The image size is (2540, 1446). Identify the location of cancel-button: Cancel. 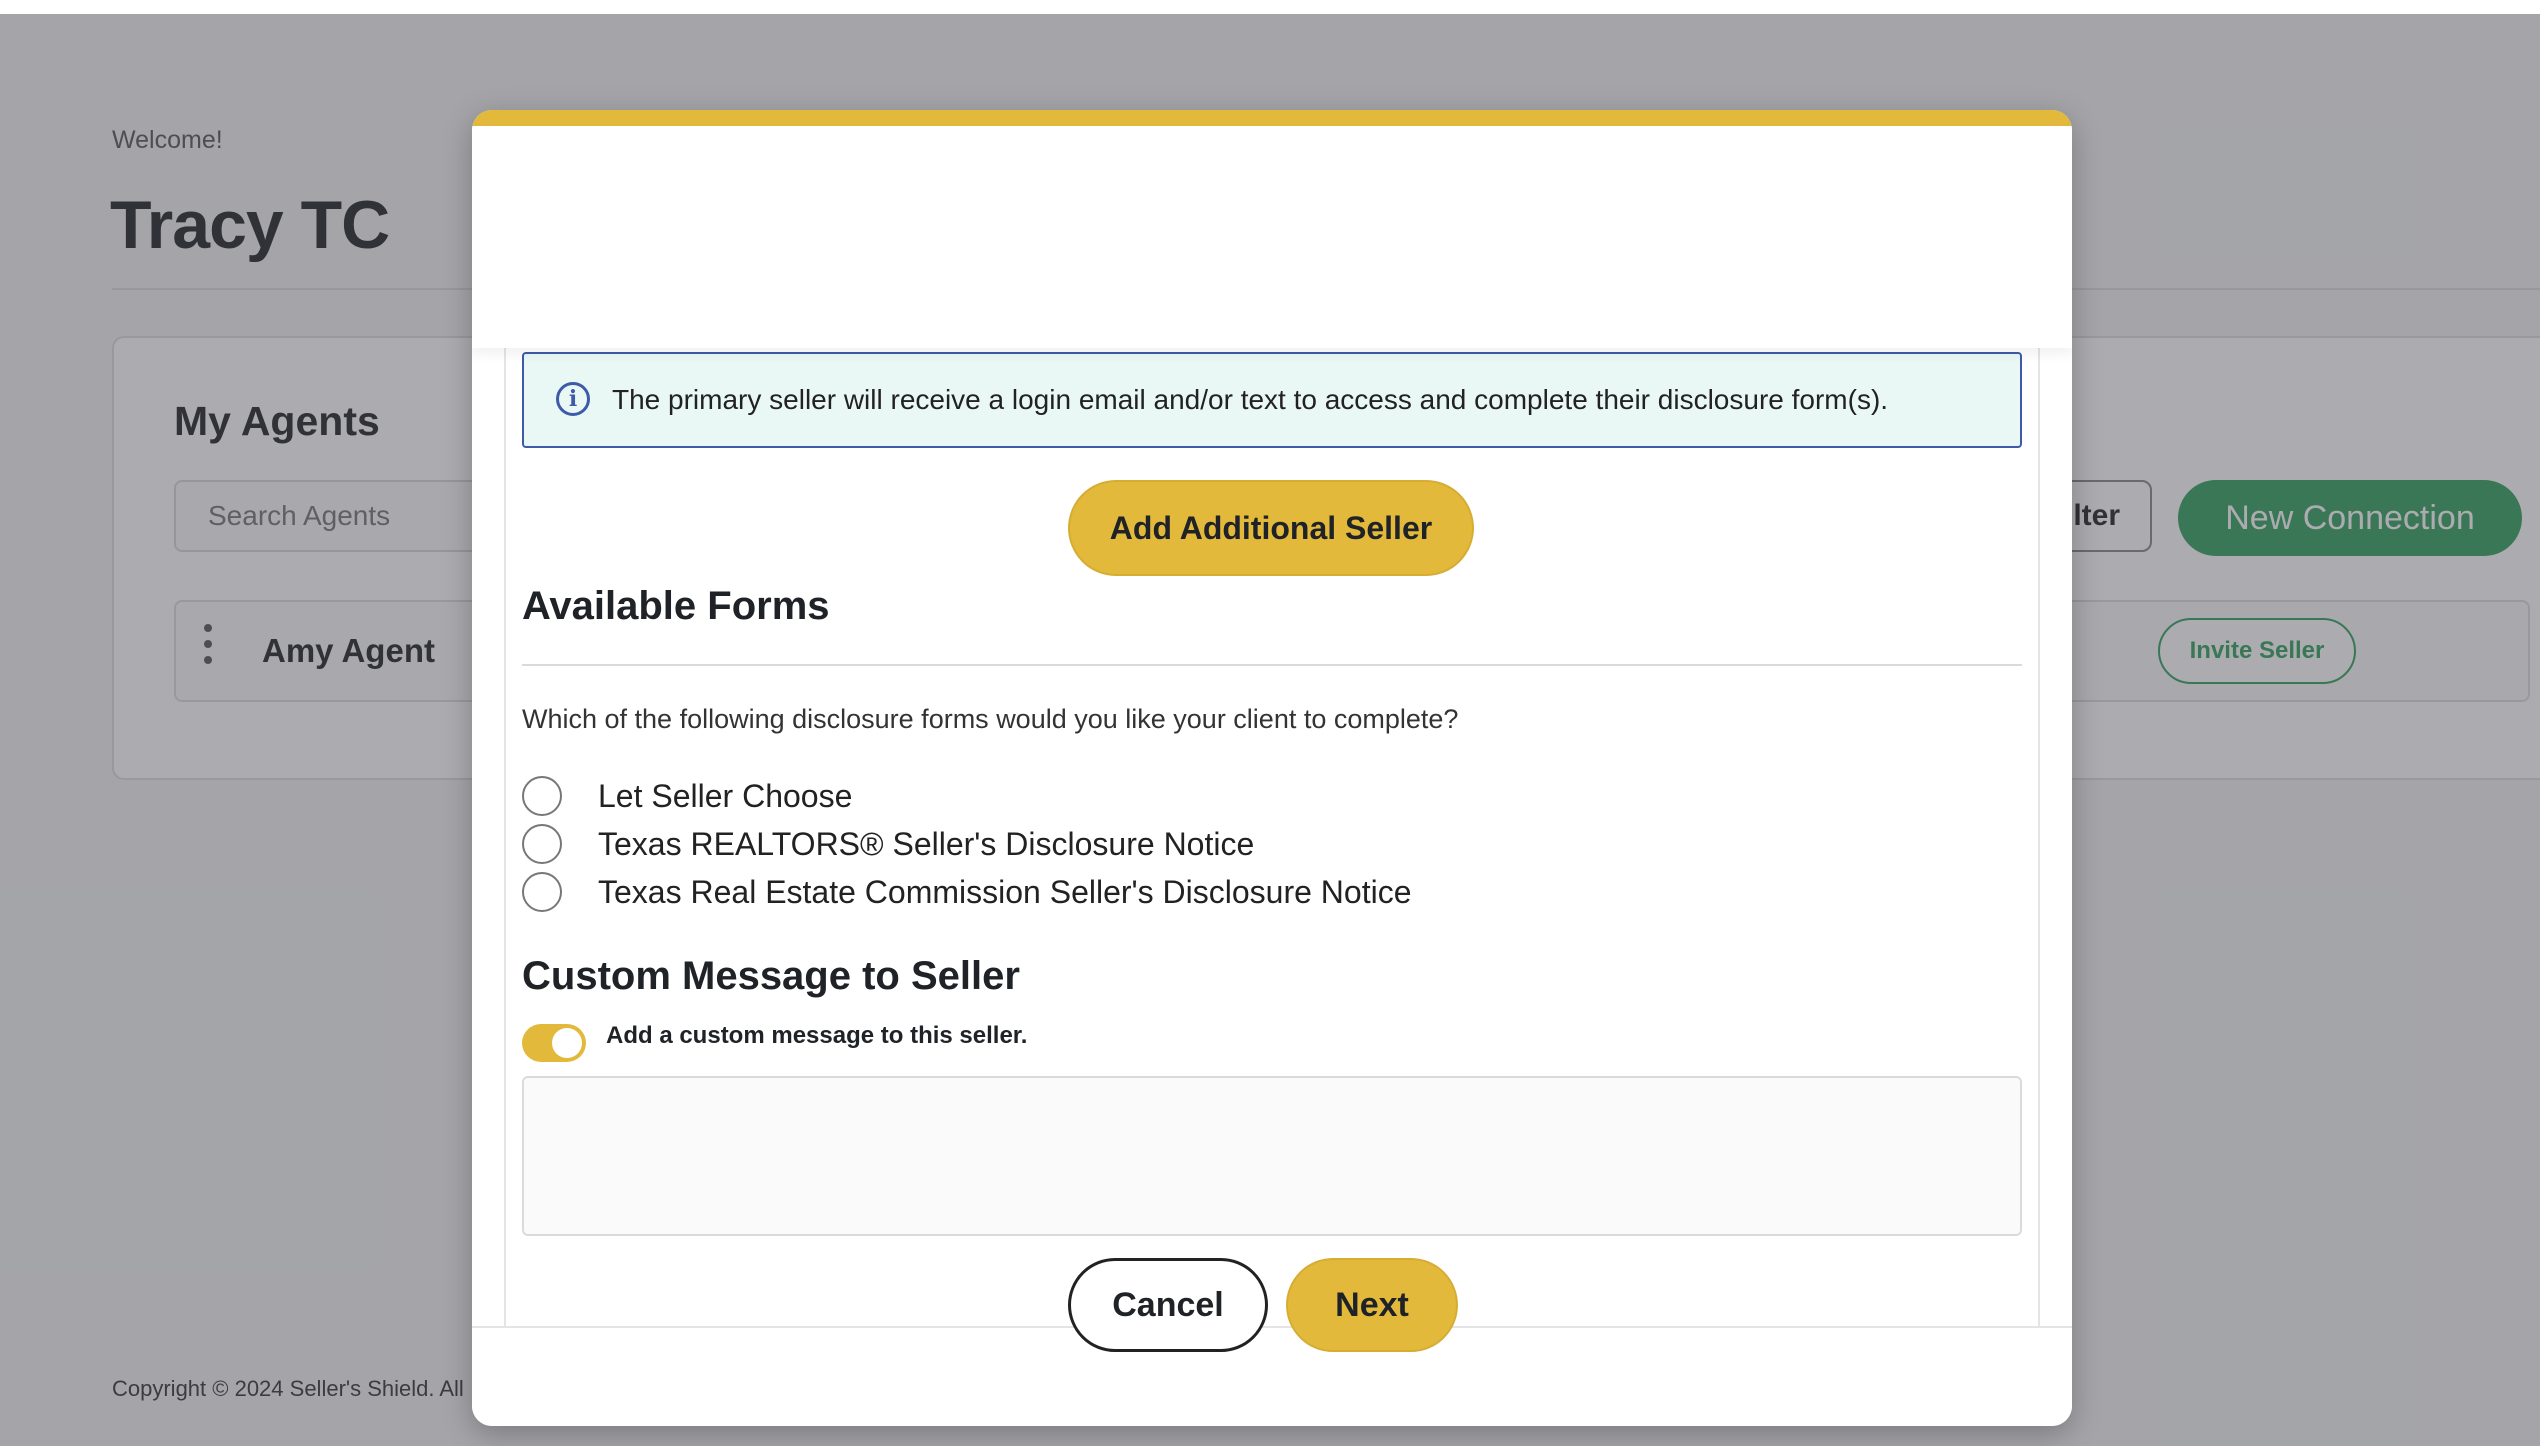
(1168, 1305).